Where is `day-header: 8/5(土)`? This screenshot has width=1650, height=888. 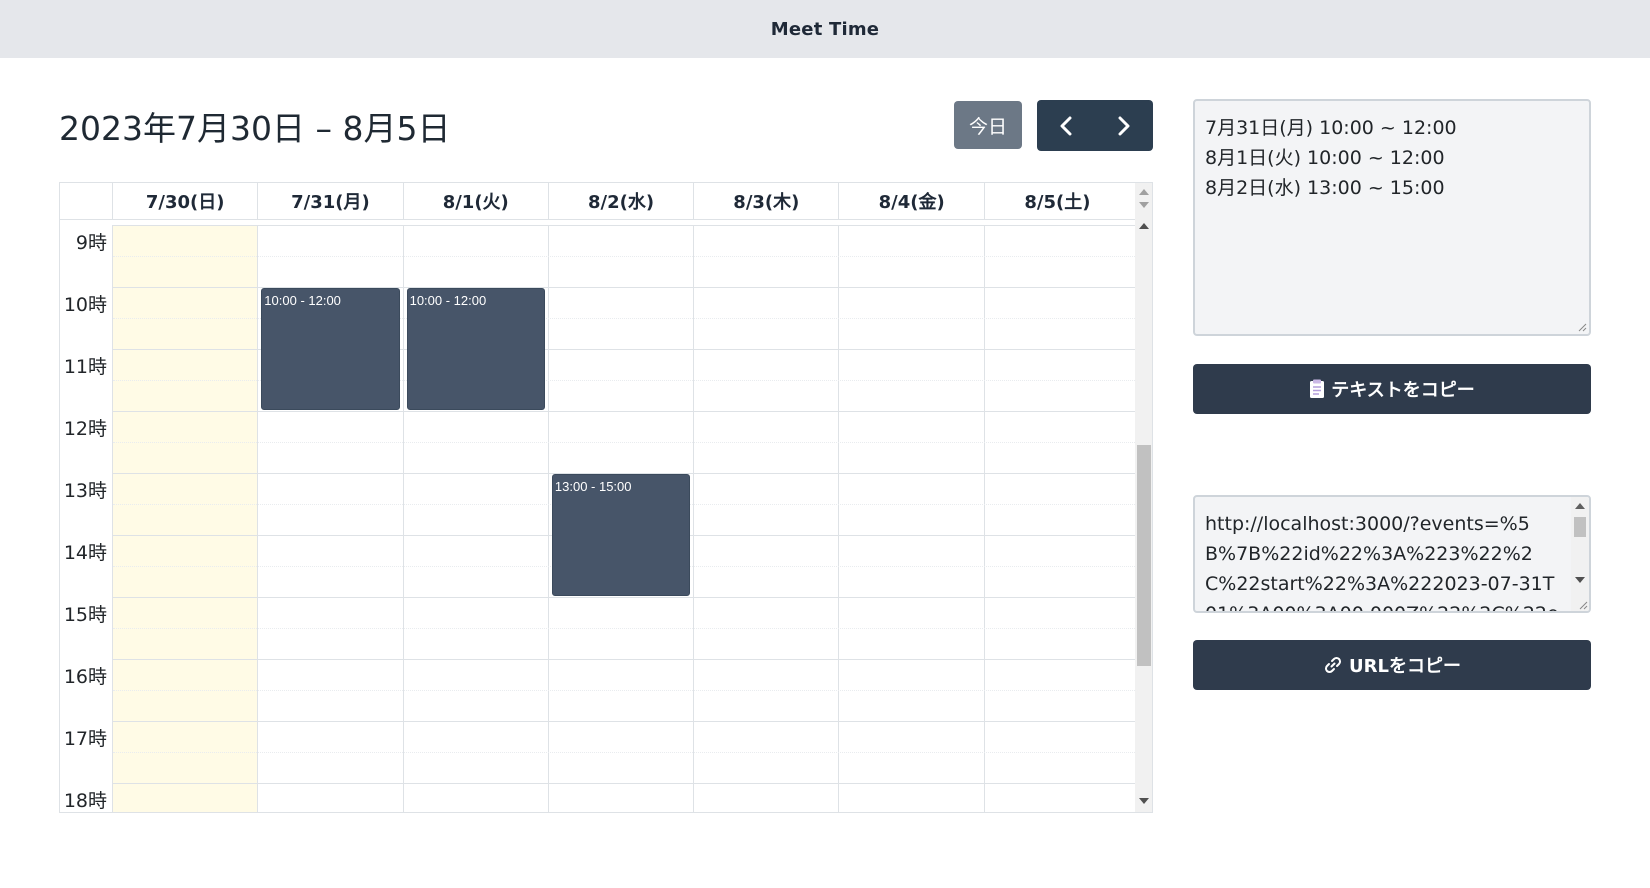 day-header: 8/5(土) is located at coordinates (1057, 202).